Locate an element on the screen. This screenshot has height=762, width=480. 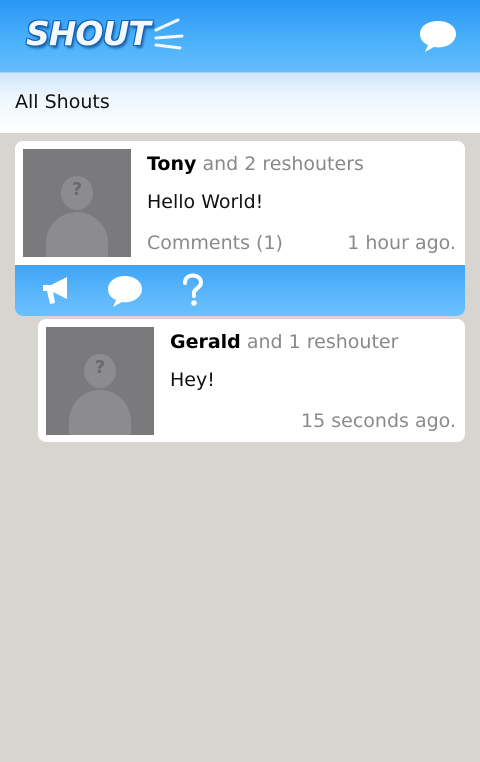
compose-chat-icon is located at coordinates (438, 36).